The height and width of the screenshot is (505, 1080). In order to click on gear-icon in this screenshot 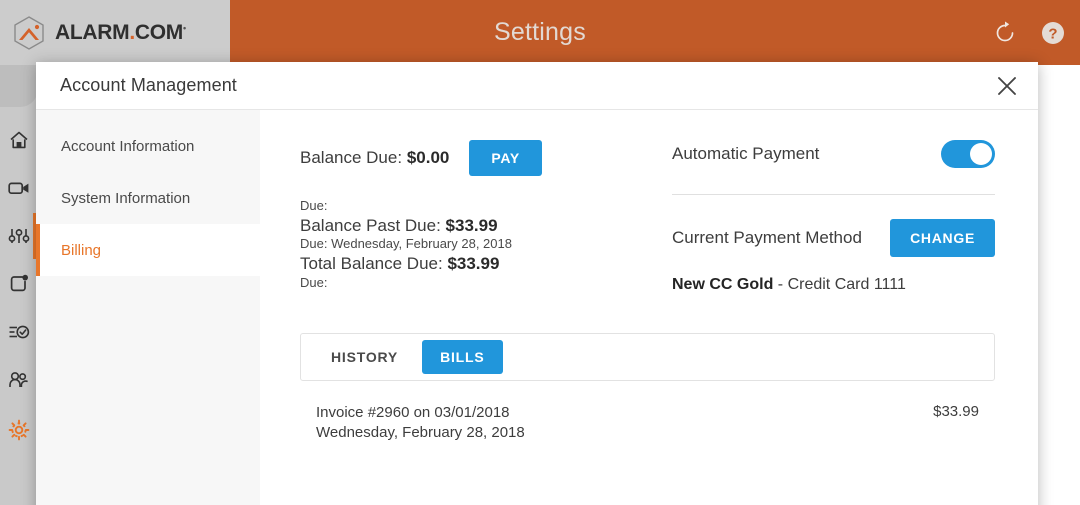, I will do `click(19, 430)`.